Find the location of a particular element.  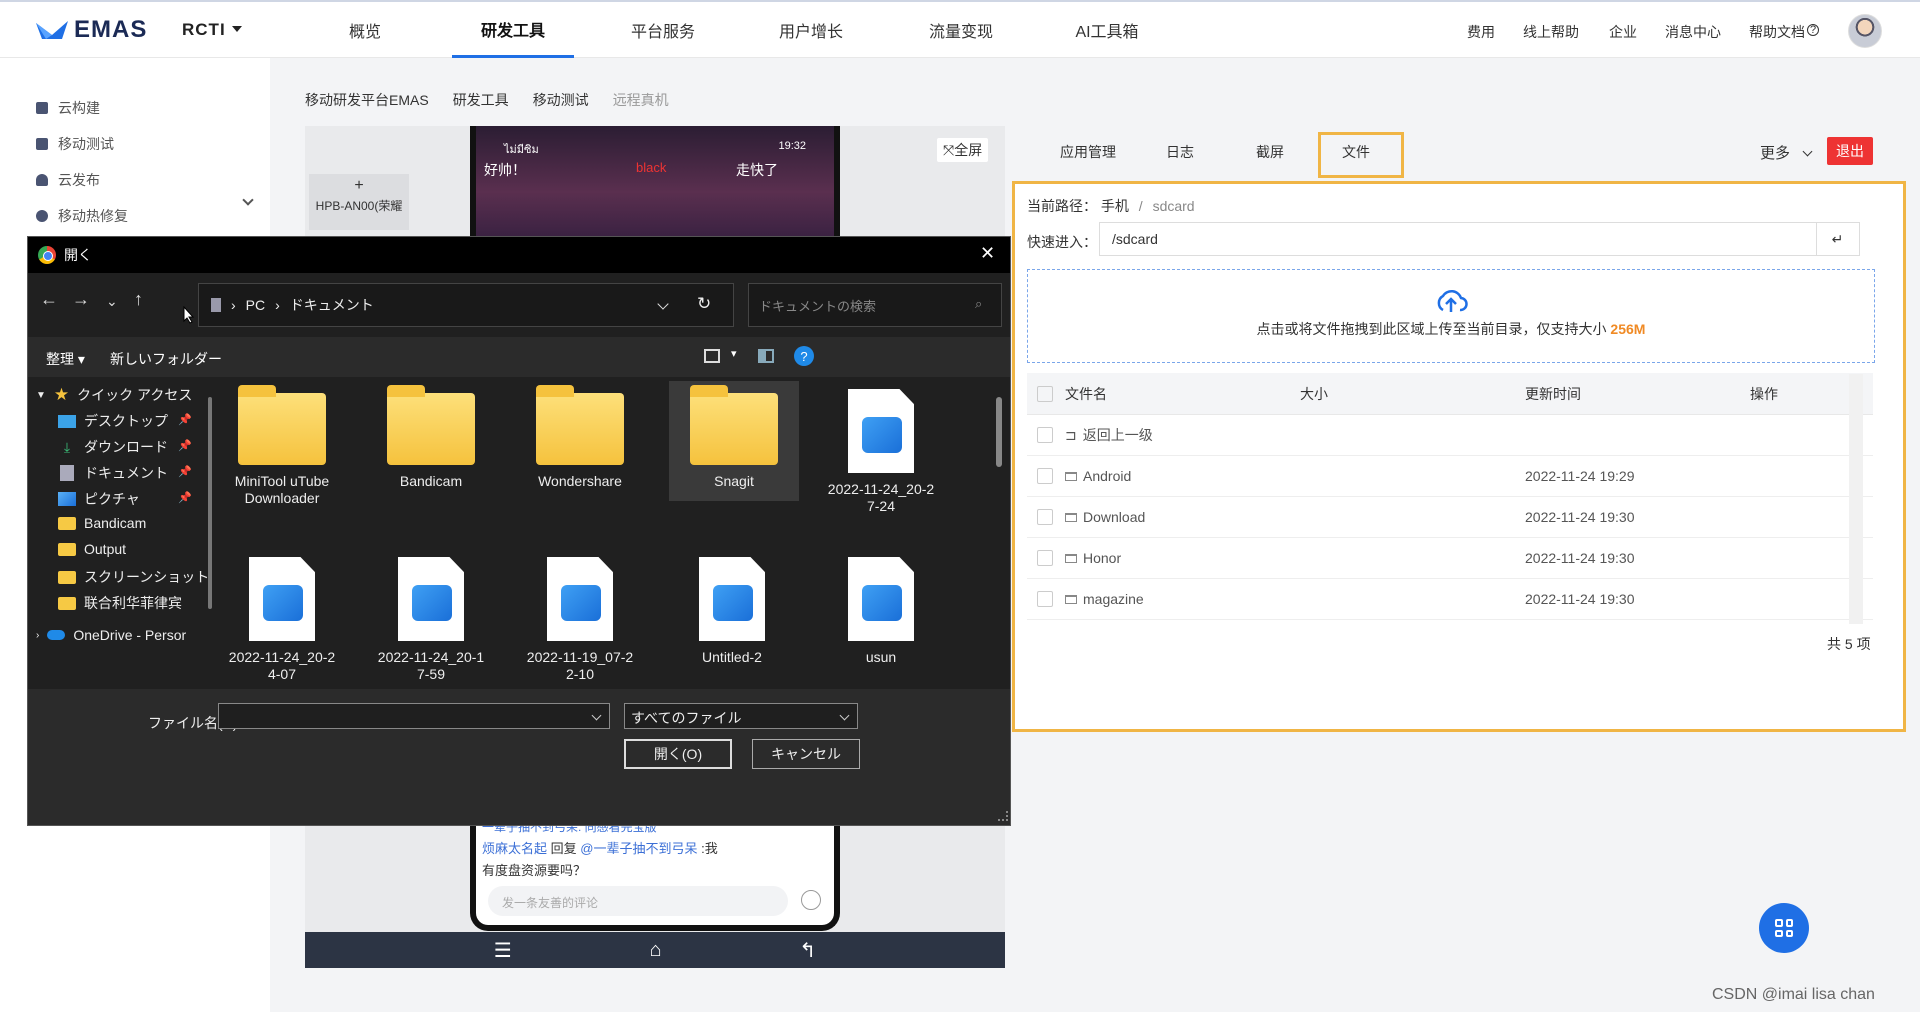

address-segment: ドキュメント is located at coordinates (332, 305).